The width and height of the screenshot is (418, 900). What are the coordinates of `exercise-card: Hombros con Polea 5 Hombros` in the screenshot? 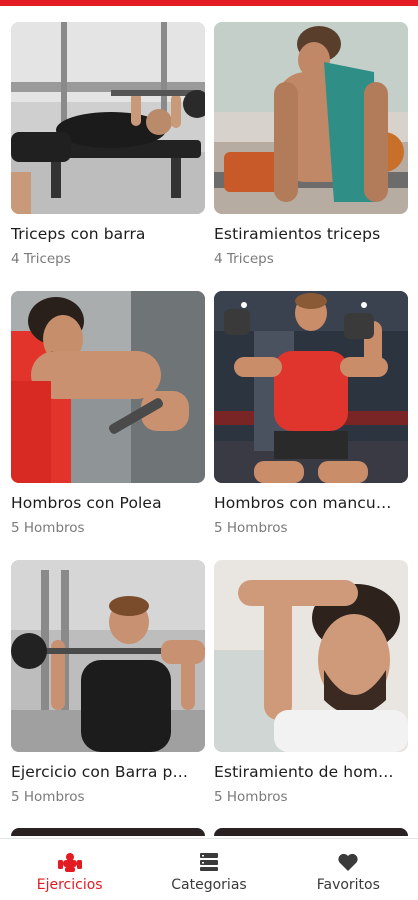 It's located at (108, 413).